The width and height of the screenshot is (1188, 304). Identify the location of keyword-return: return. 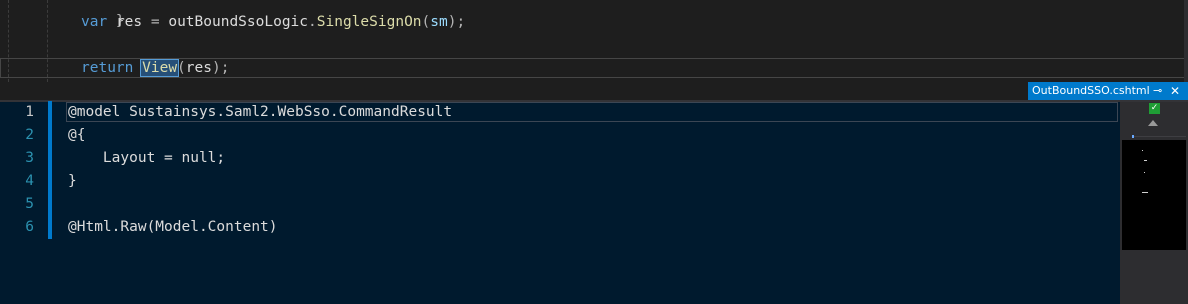
(107, 68).